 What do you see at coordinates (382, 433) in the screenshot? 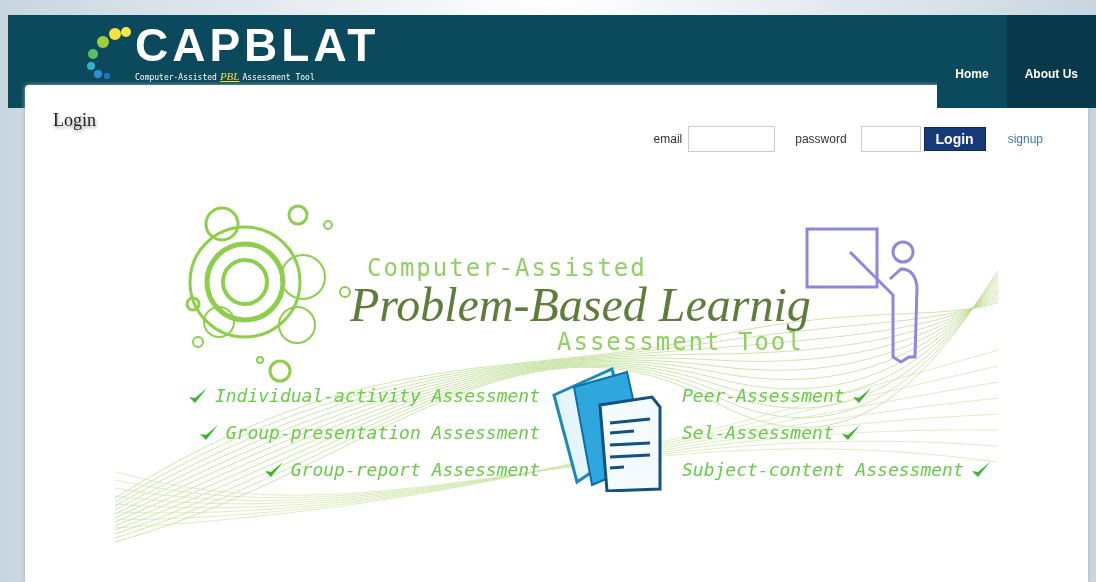
I see `feature-label: Group-presentation Assessment` at bounding box center [382, 433].